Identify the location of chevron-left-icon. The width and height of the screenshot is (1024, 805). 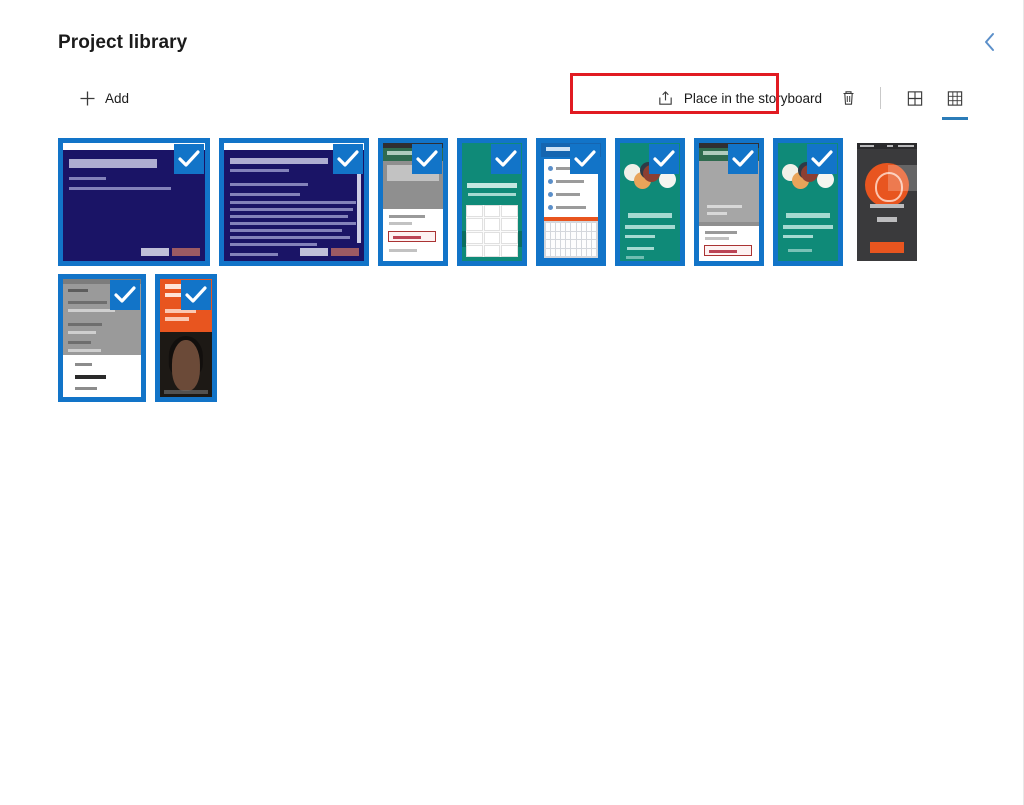
(989, 42).